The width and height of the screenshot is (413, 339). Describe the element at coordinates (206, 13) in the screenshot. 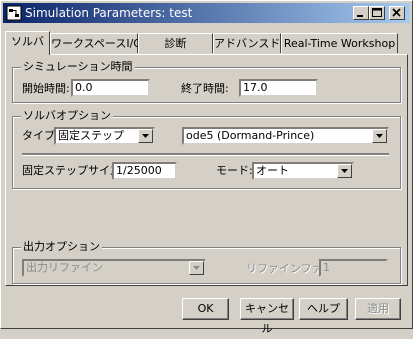

I see `title-bar: Simulation Parameters: test` at that location.